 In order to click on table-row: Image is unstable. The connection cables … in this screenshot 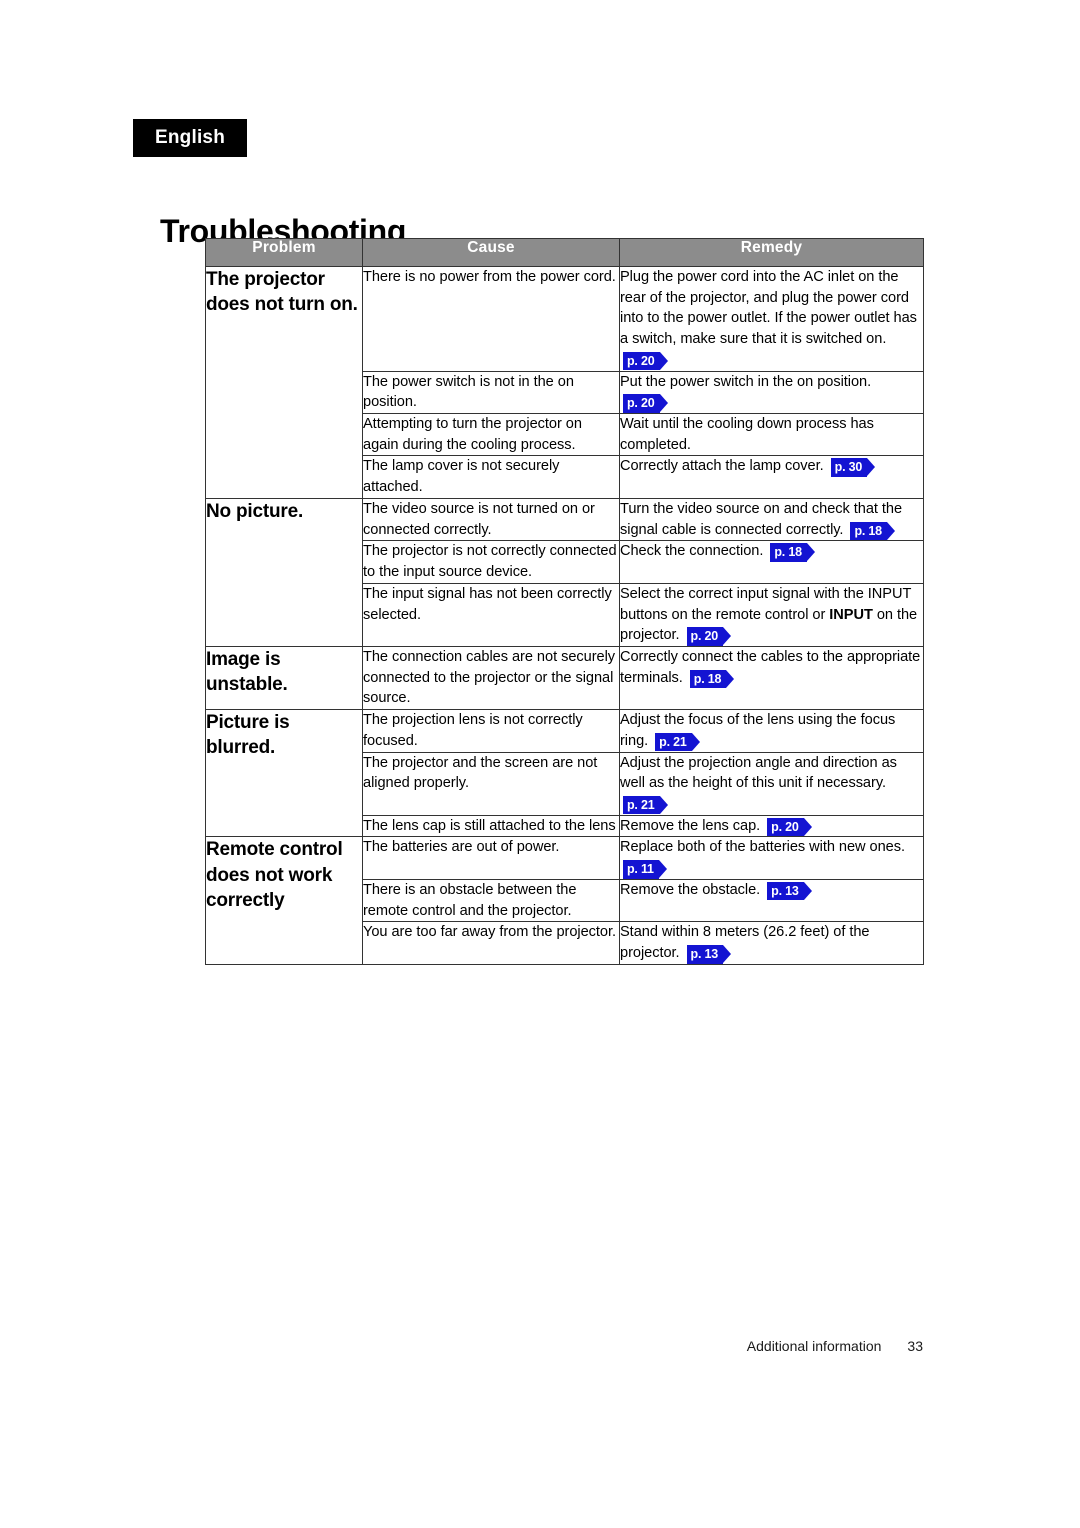, I will do `click(564, 678)`.